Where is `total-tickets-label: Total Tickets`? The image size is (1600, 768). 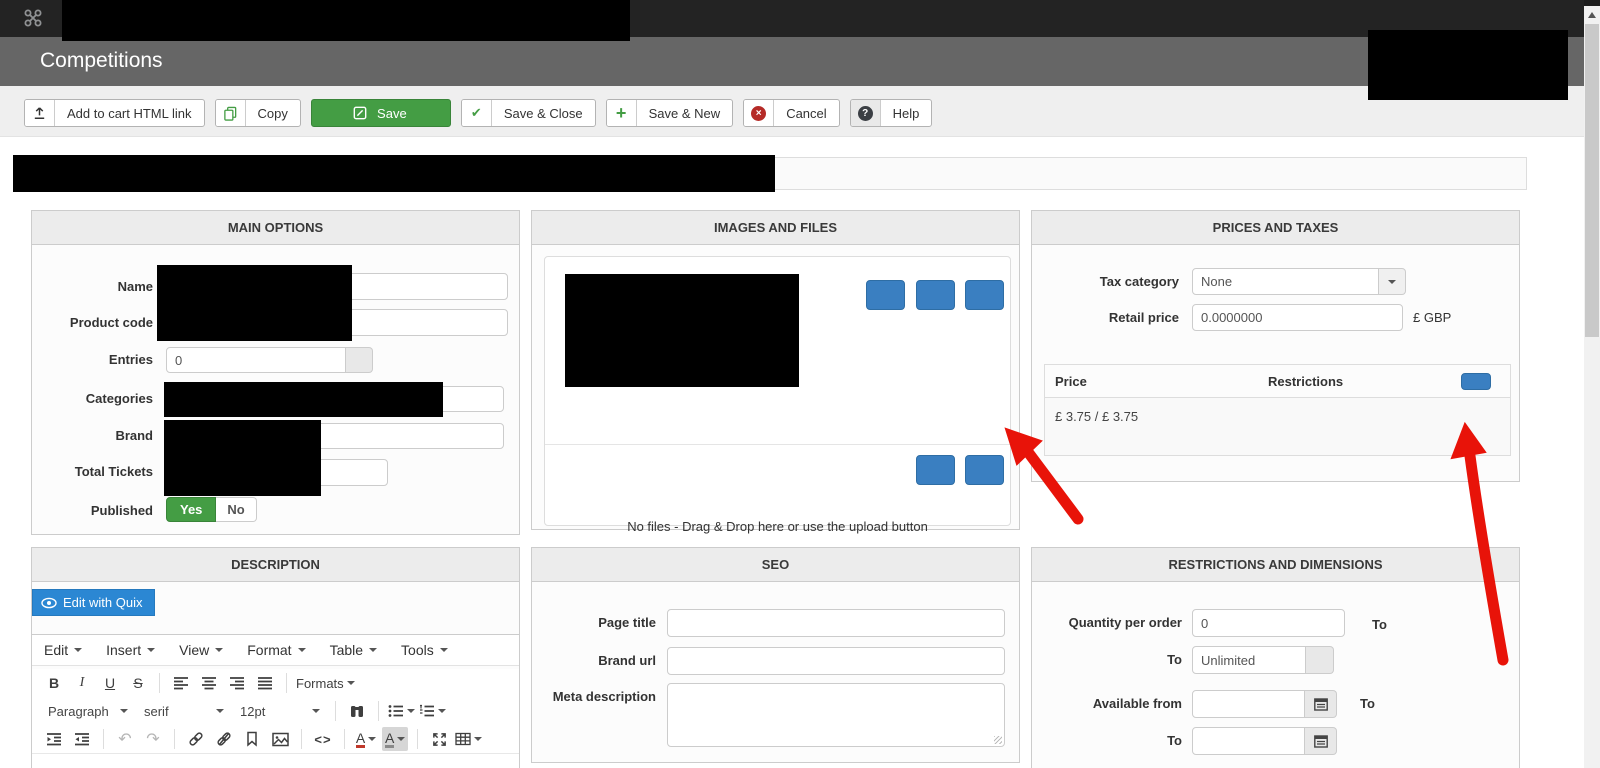
total-tickets-label: Total Tickets is located at coordinates (113, 471).